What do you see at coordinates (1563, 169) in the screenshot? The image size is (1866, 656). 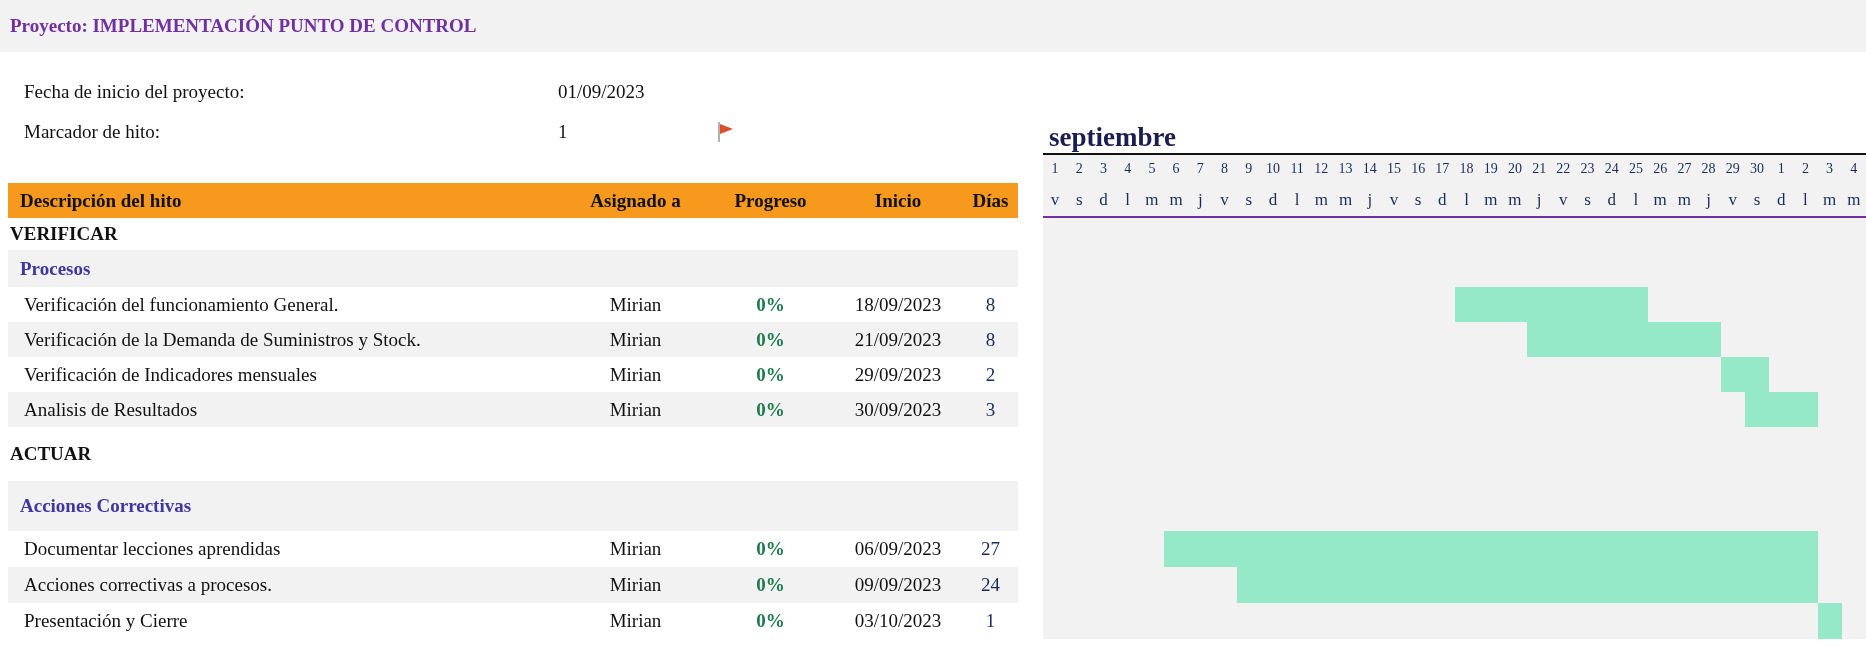 I see `day-number: 22` at bounding box center [1563, 169].